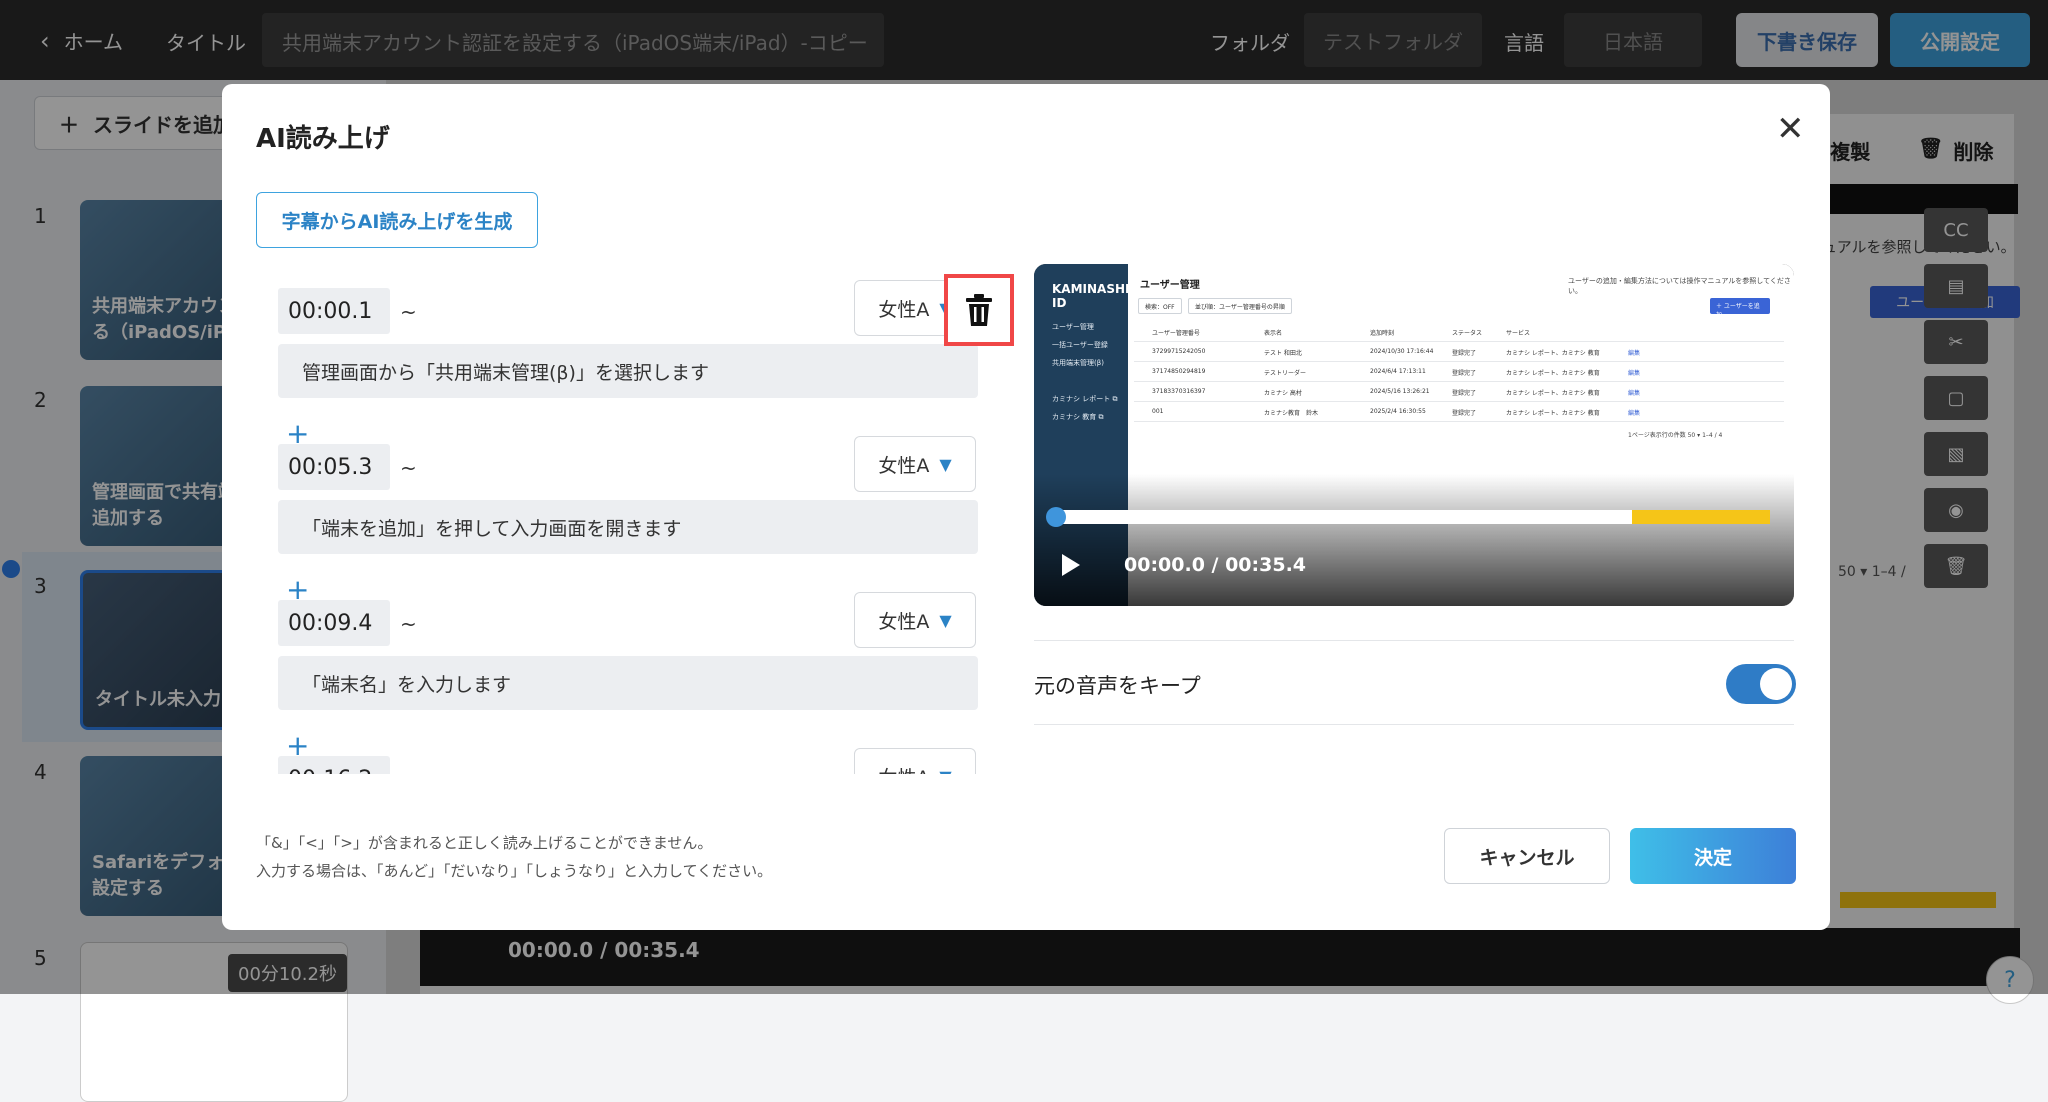 This screenshot has width=2048, height=1102. I want to click on warning-line: 「&」「<」「>」が含まれると正しく読み上げることができません。, so click(484, 843).